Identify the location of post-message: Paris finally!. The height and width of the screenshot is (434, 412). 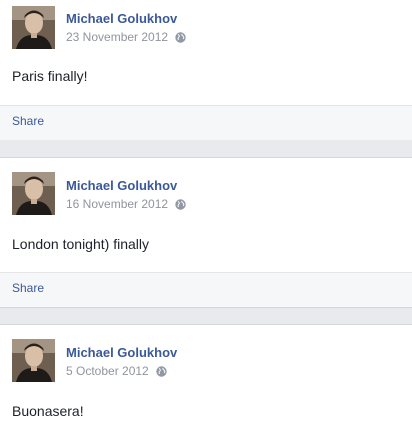
(50, 76).